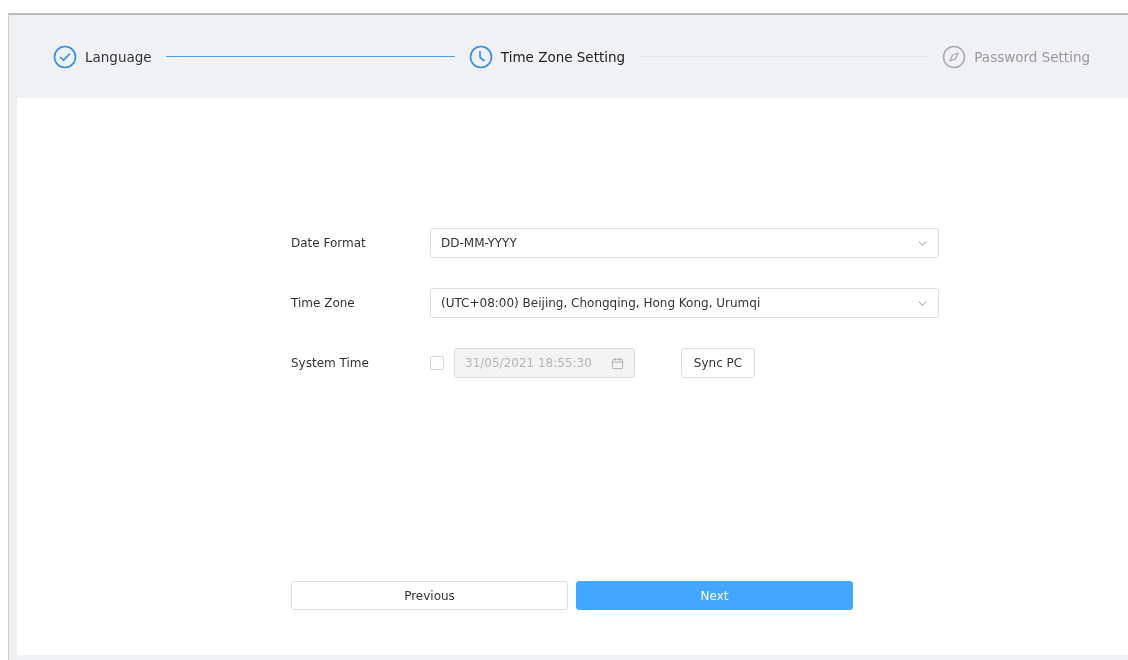  Describe the element at coordinates (429, 595) in the screenshot. I see `previous-button: Previous` at that location.